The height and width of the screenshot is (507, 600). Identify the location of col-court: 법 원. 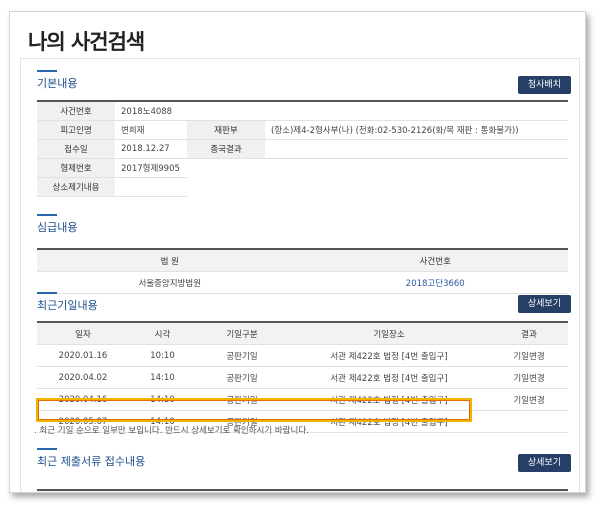
(170, 260).